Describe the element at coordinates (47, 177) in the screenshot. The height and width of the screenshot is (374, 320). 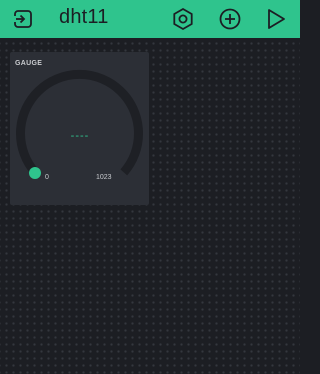
I see `gauge-min-label: 0` at that location.